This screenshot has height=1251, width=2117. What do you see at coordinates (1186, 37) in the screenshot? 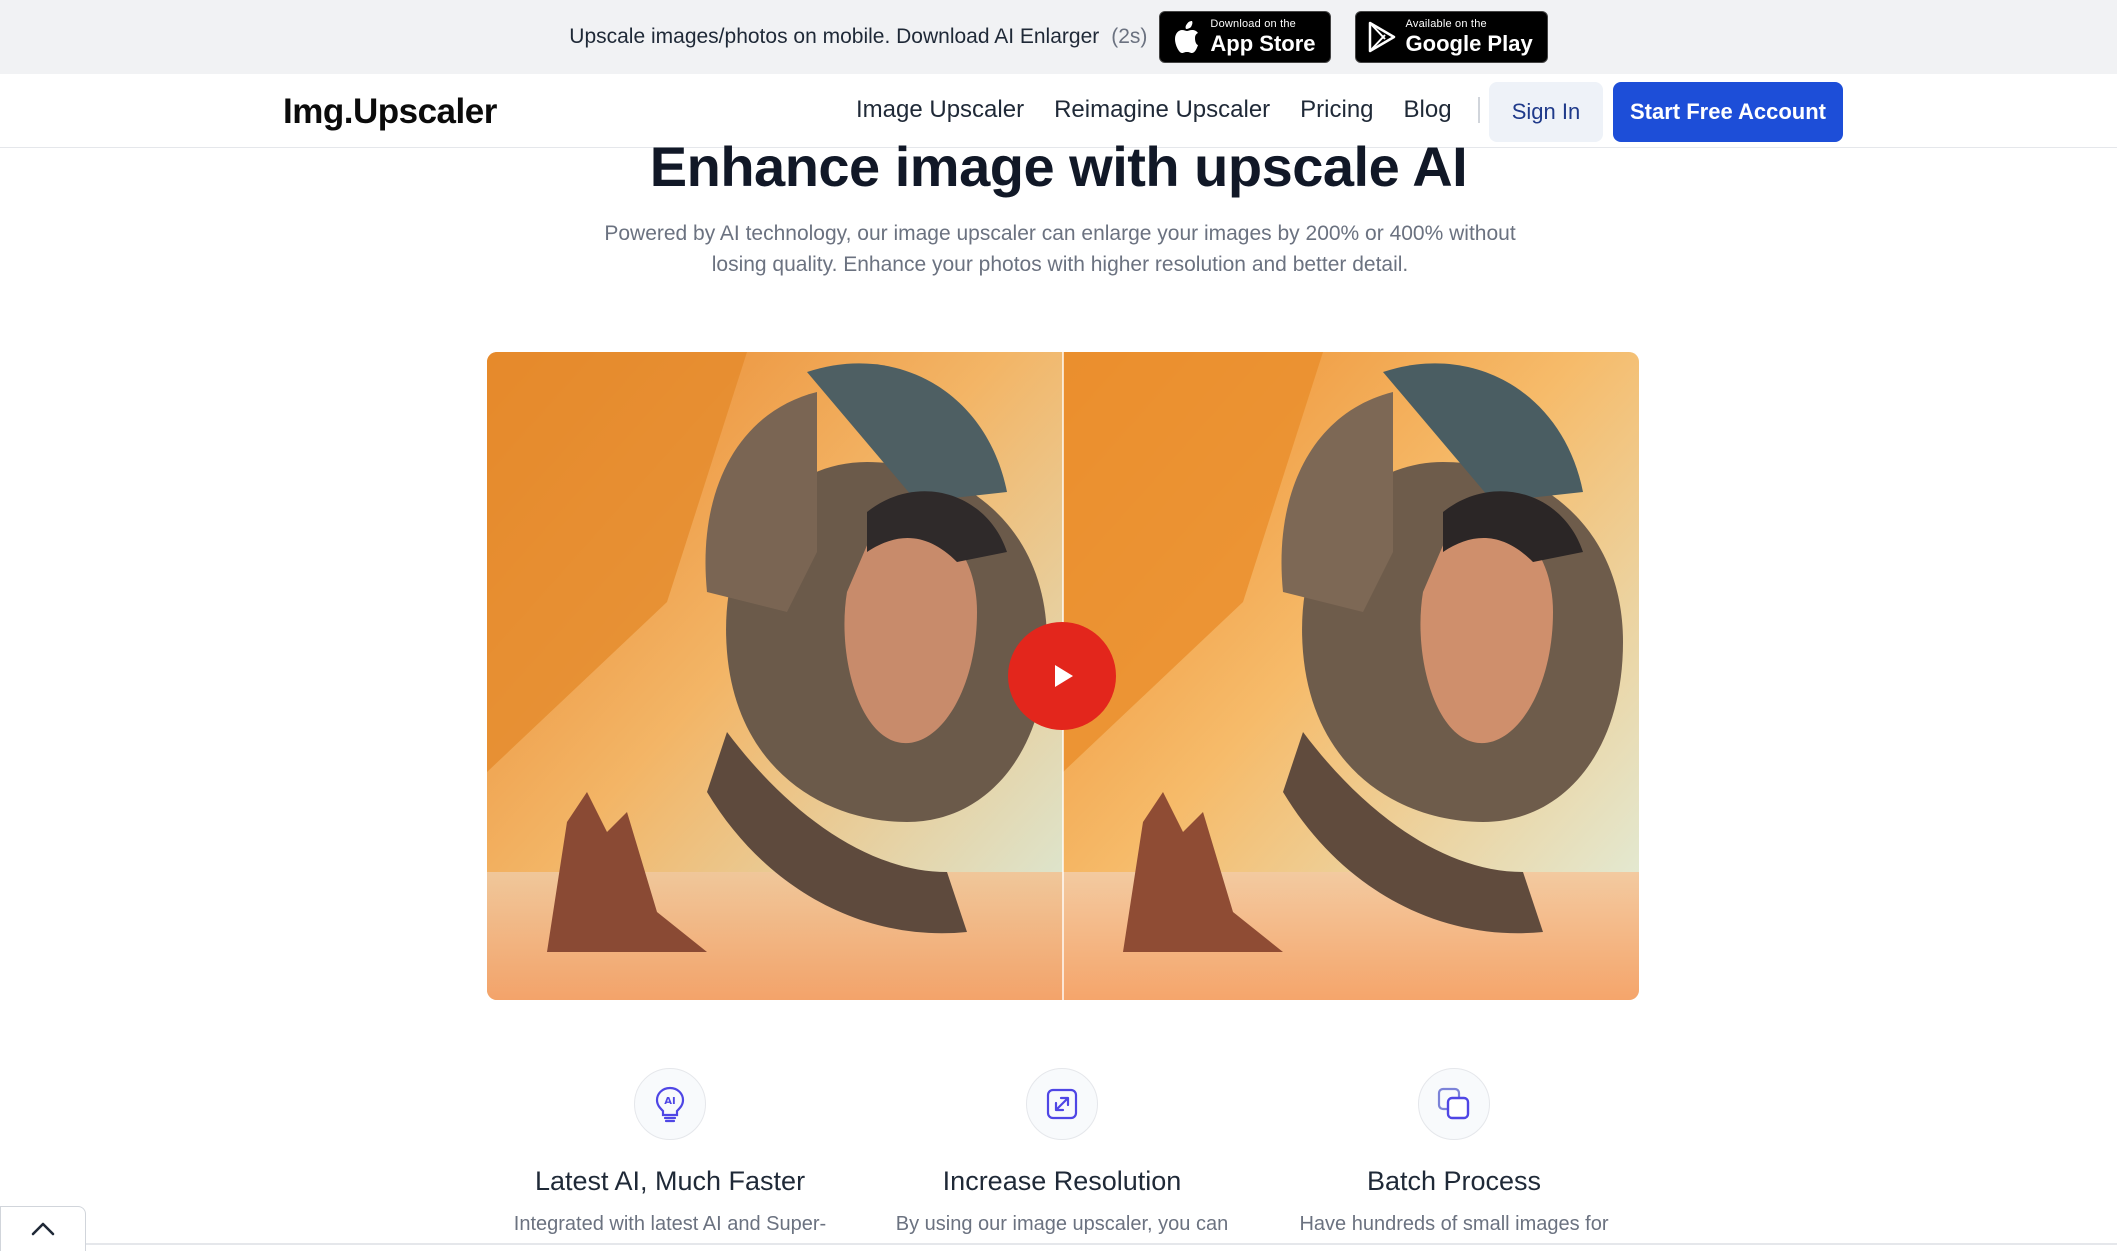
I see `apple-icon` at bounding box center [1186, 37].